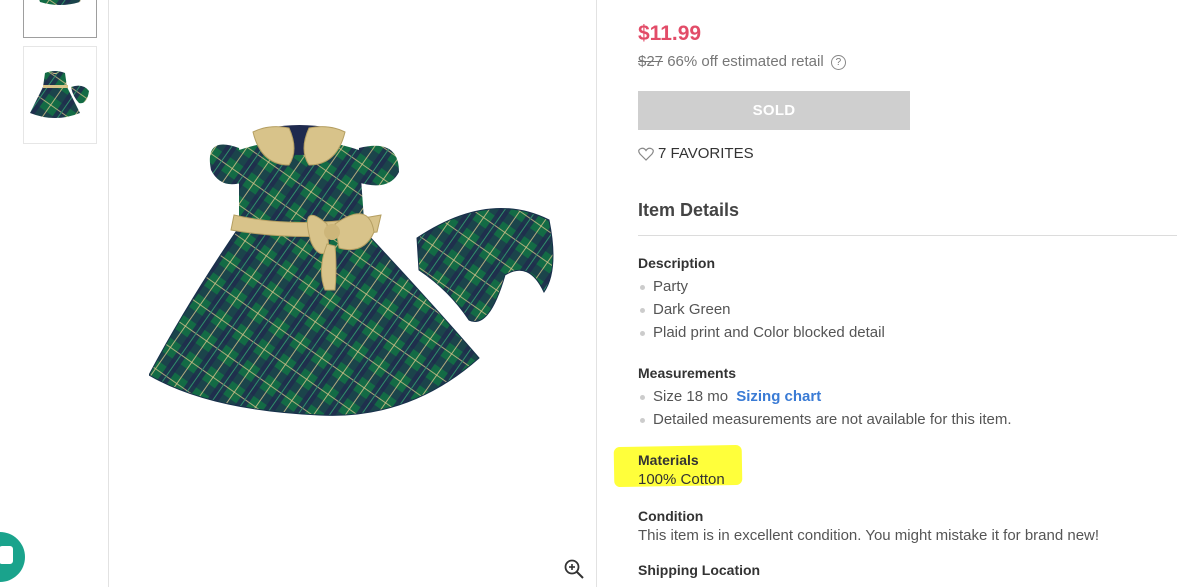  What do you see at coordinates (689, 210) in the screenshot?
I see `item-details-title: Item Details` at bounding box center [689, 210].